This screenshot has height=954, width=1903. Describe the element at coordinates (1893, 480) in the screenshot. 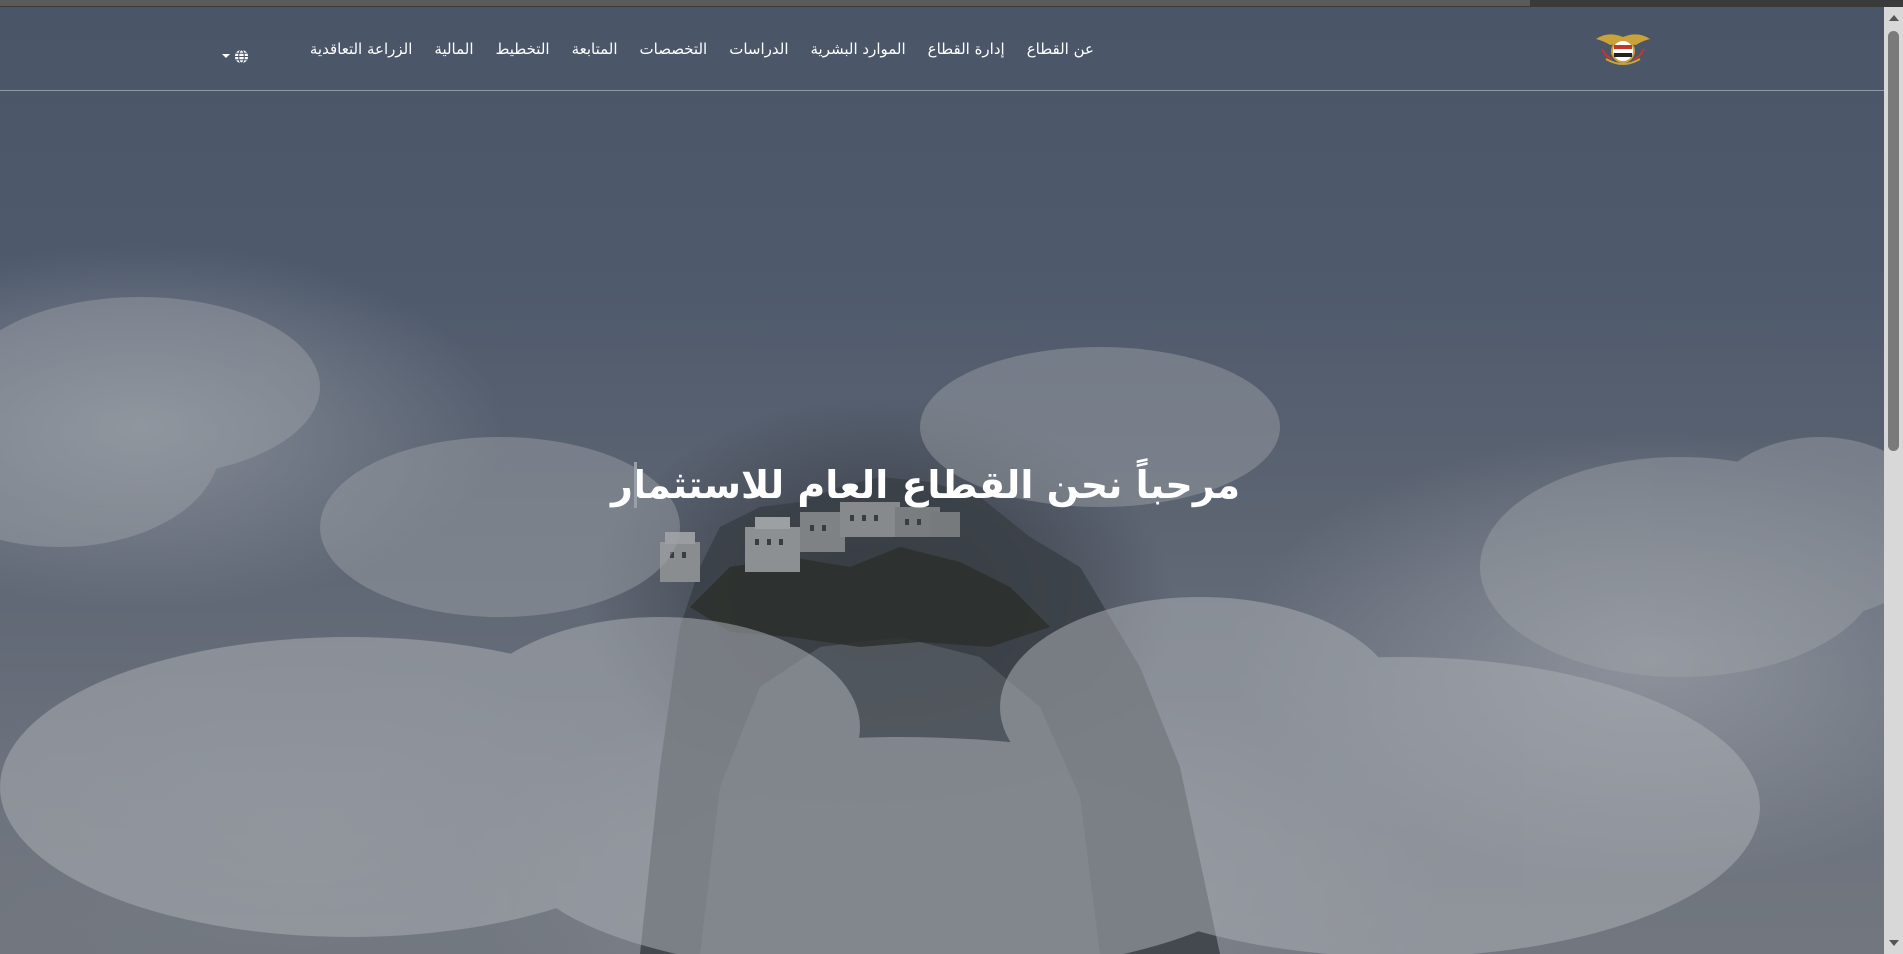

I see `vertical-scrollbar` at that location.